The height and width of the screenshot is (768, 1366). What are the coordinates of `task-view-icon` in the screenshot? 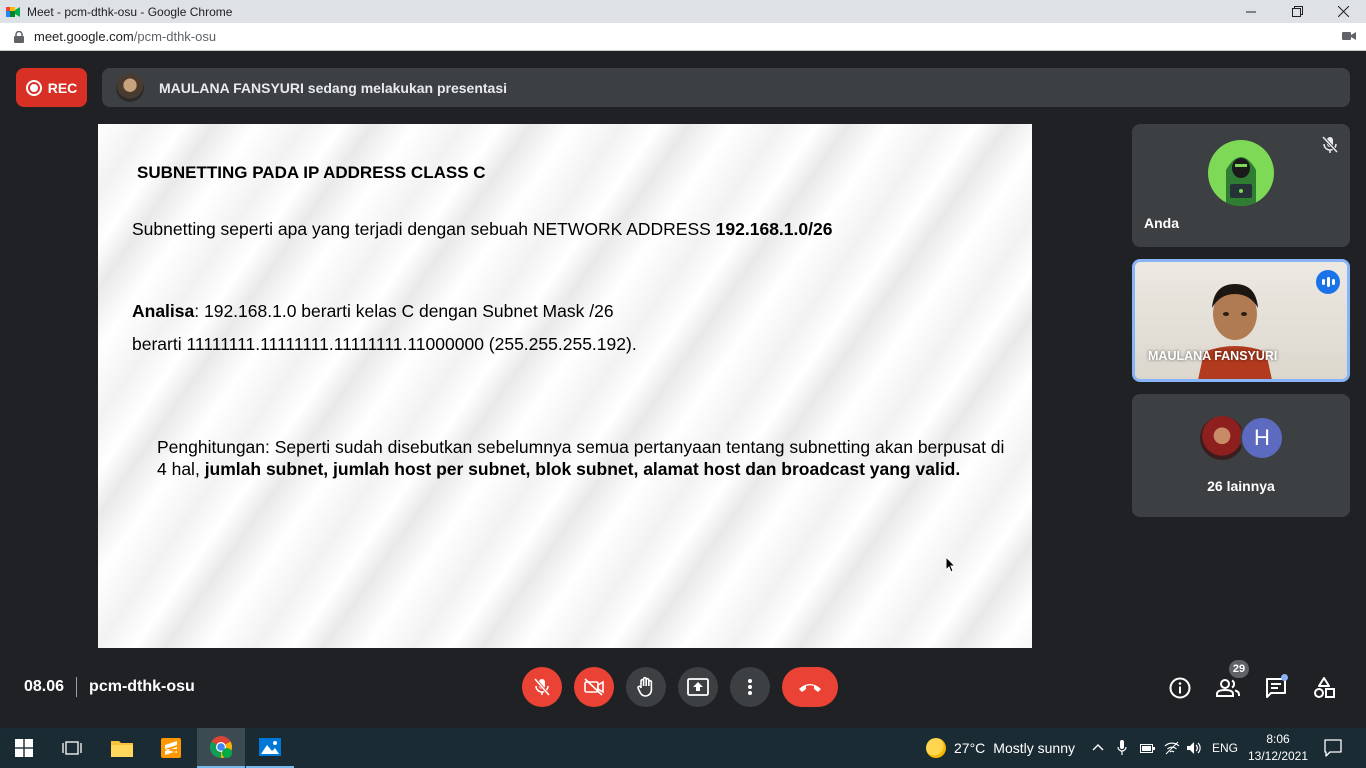 It's located at (72, 748).